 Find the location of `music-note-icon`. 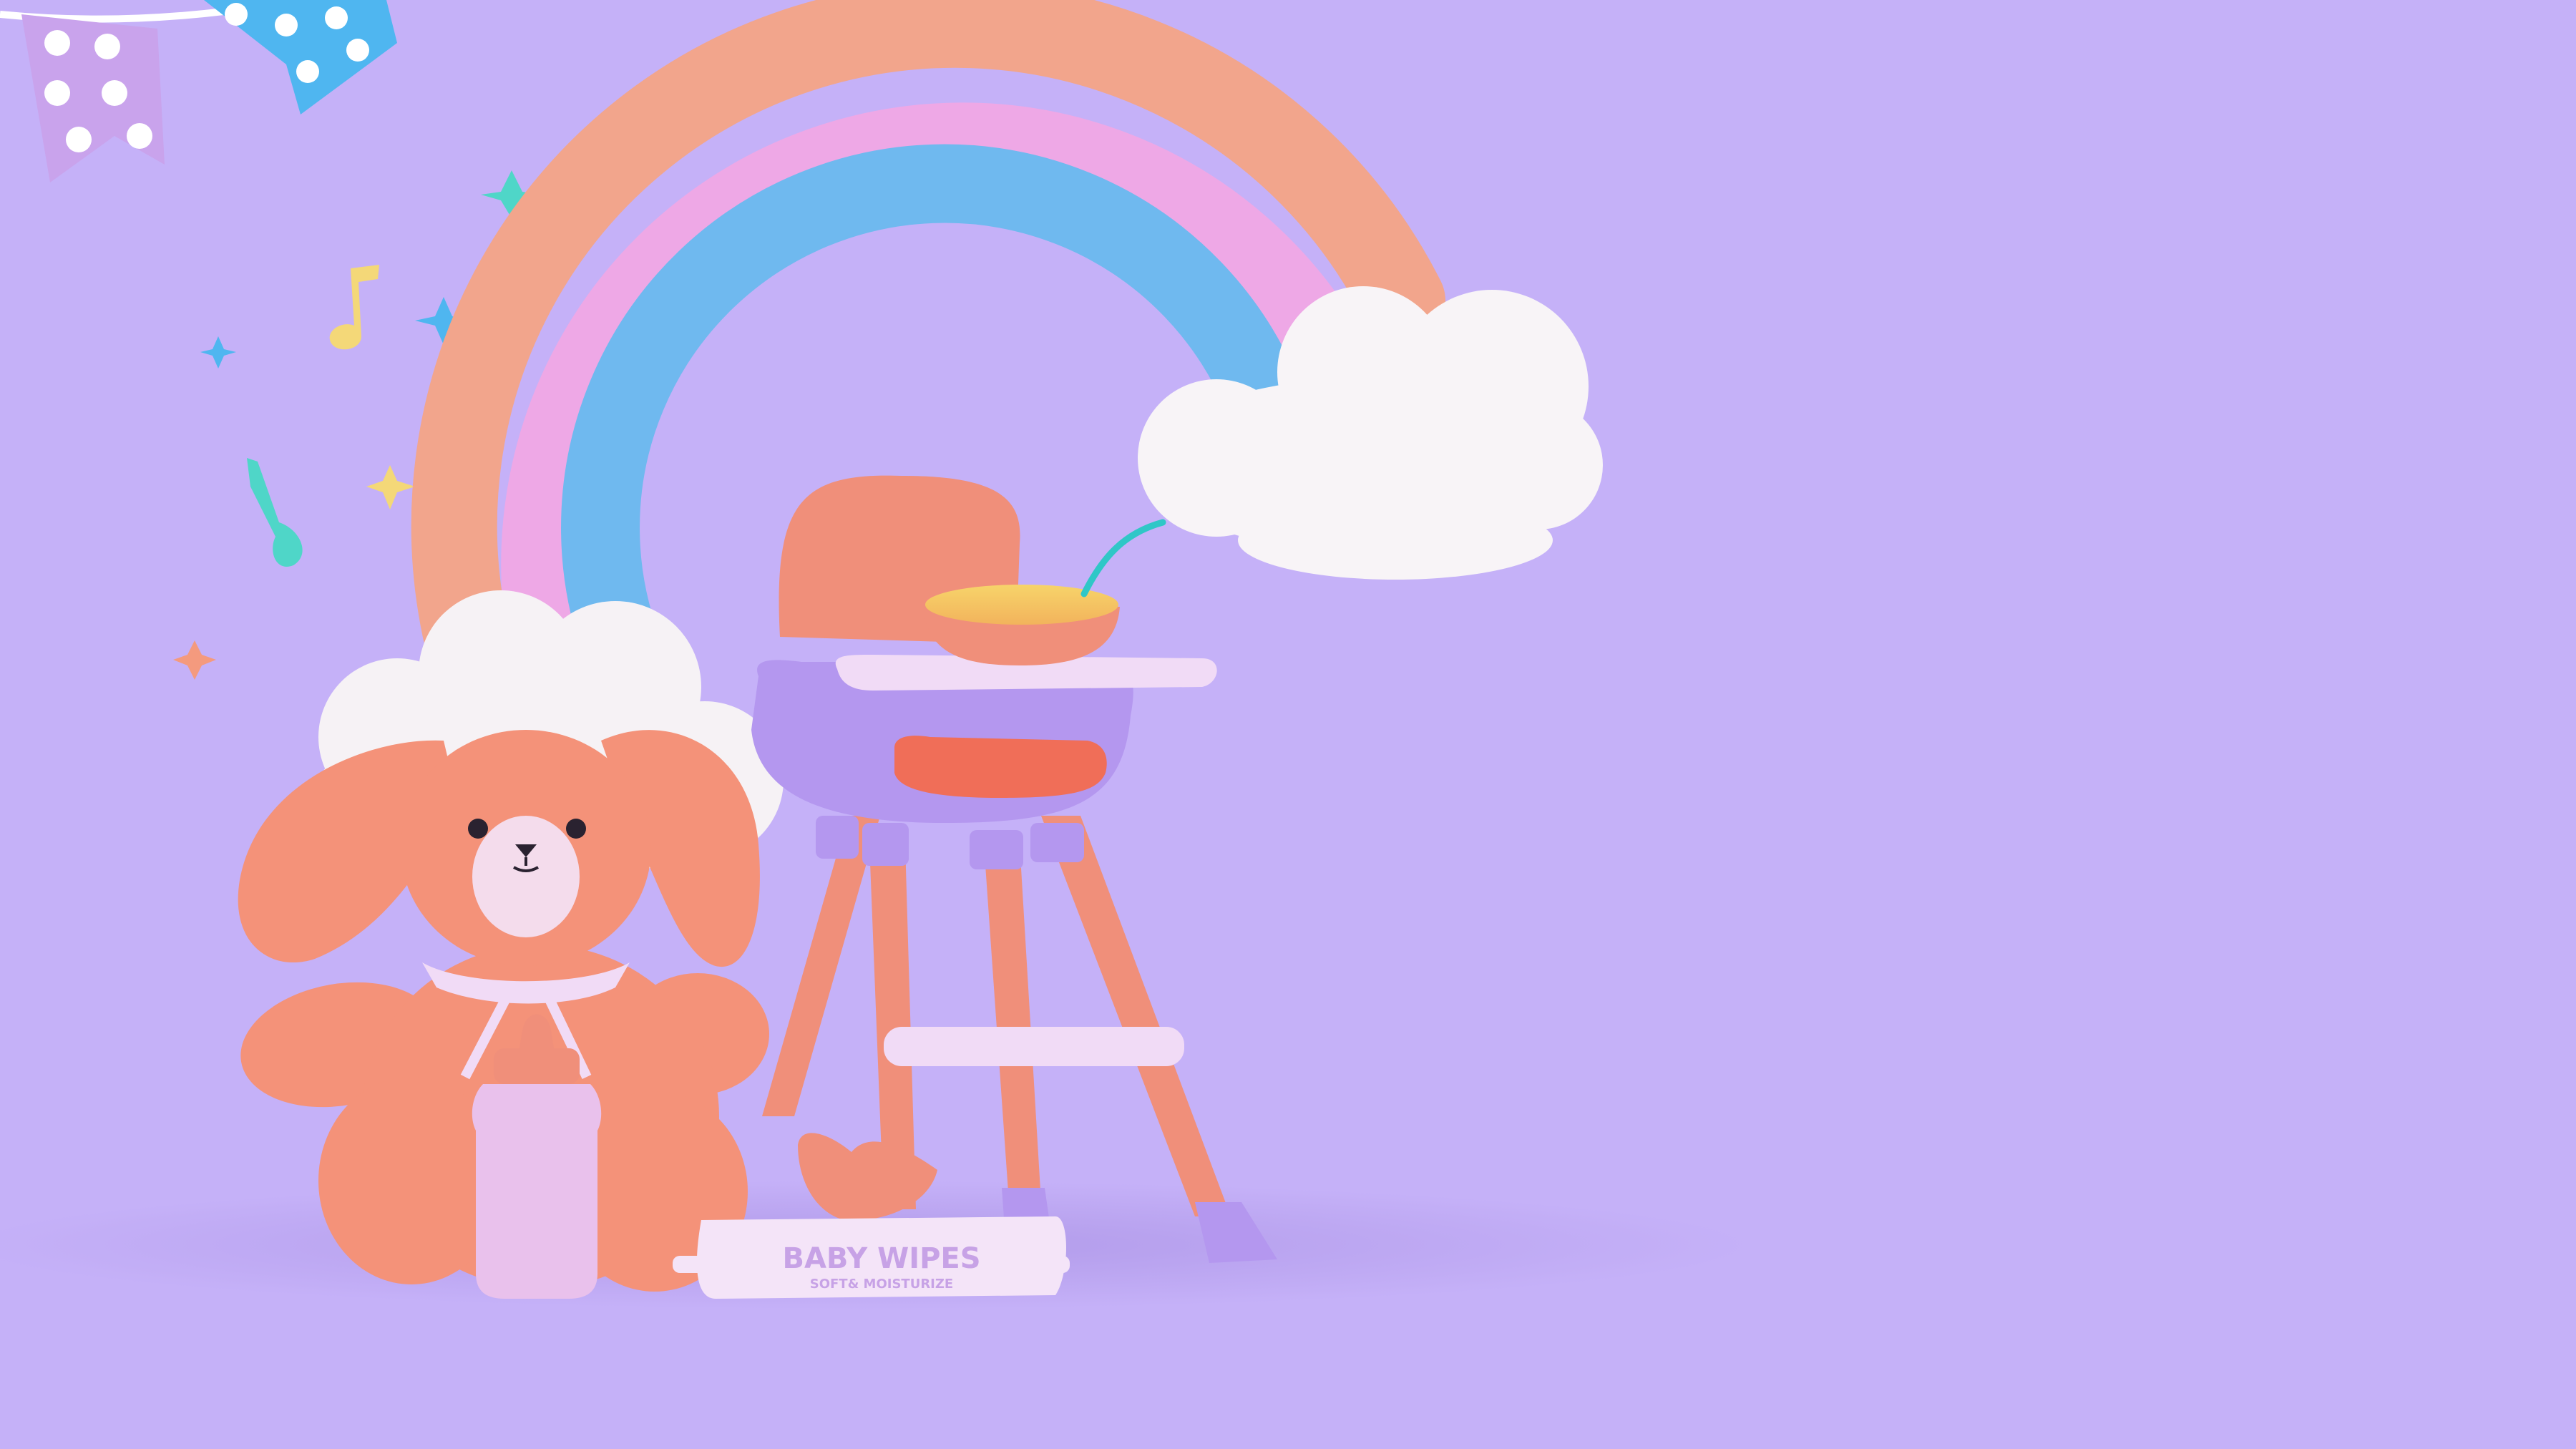

music-note-icon is located at coordinates (313, 416).